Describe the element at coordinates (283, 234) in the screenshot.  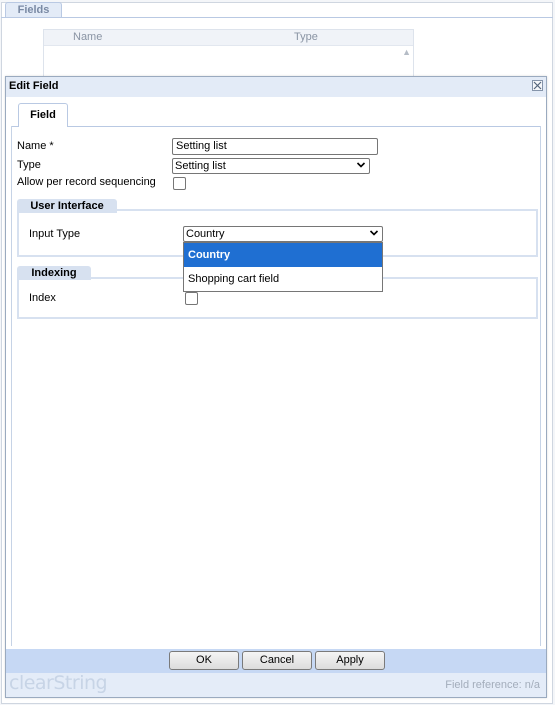
I see `input-type-select: Country` at that location.